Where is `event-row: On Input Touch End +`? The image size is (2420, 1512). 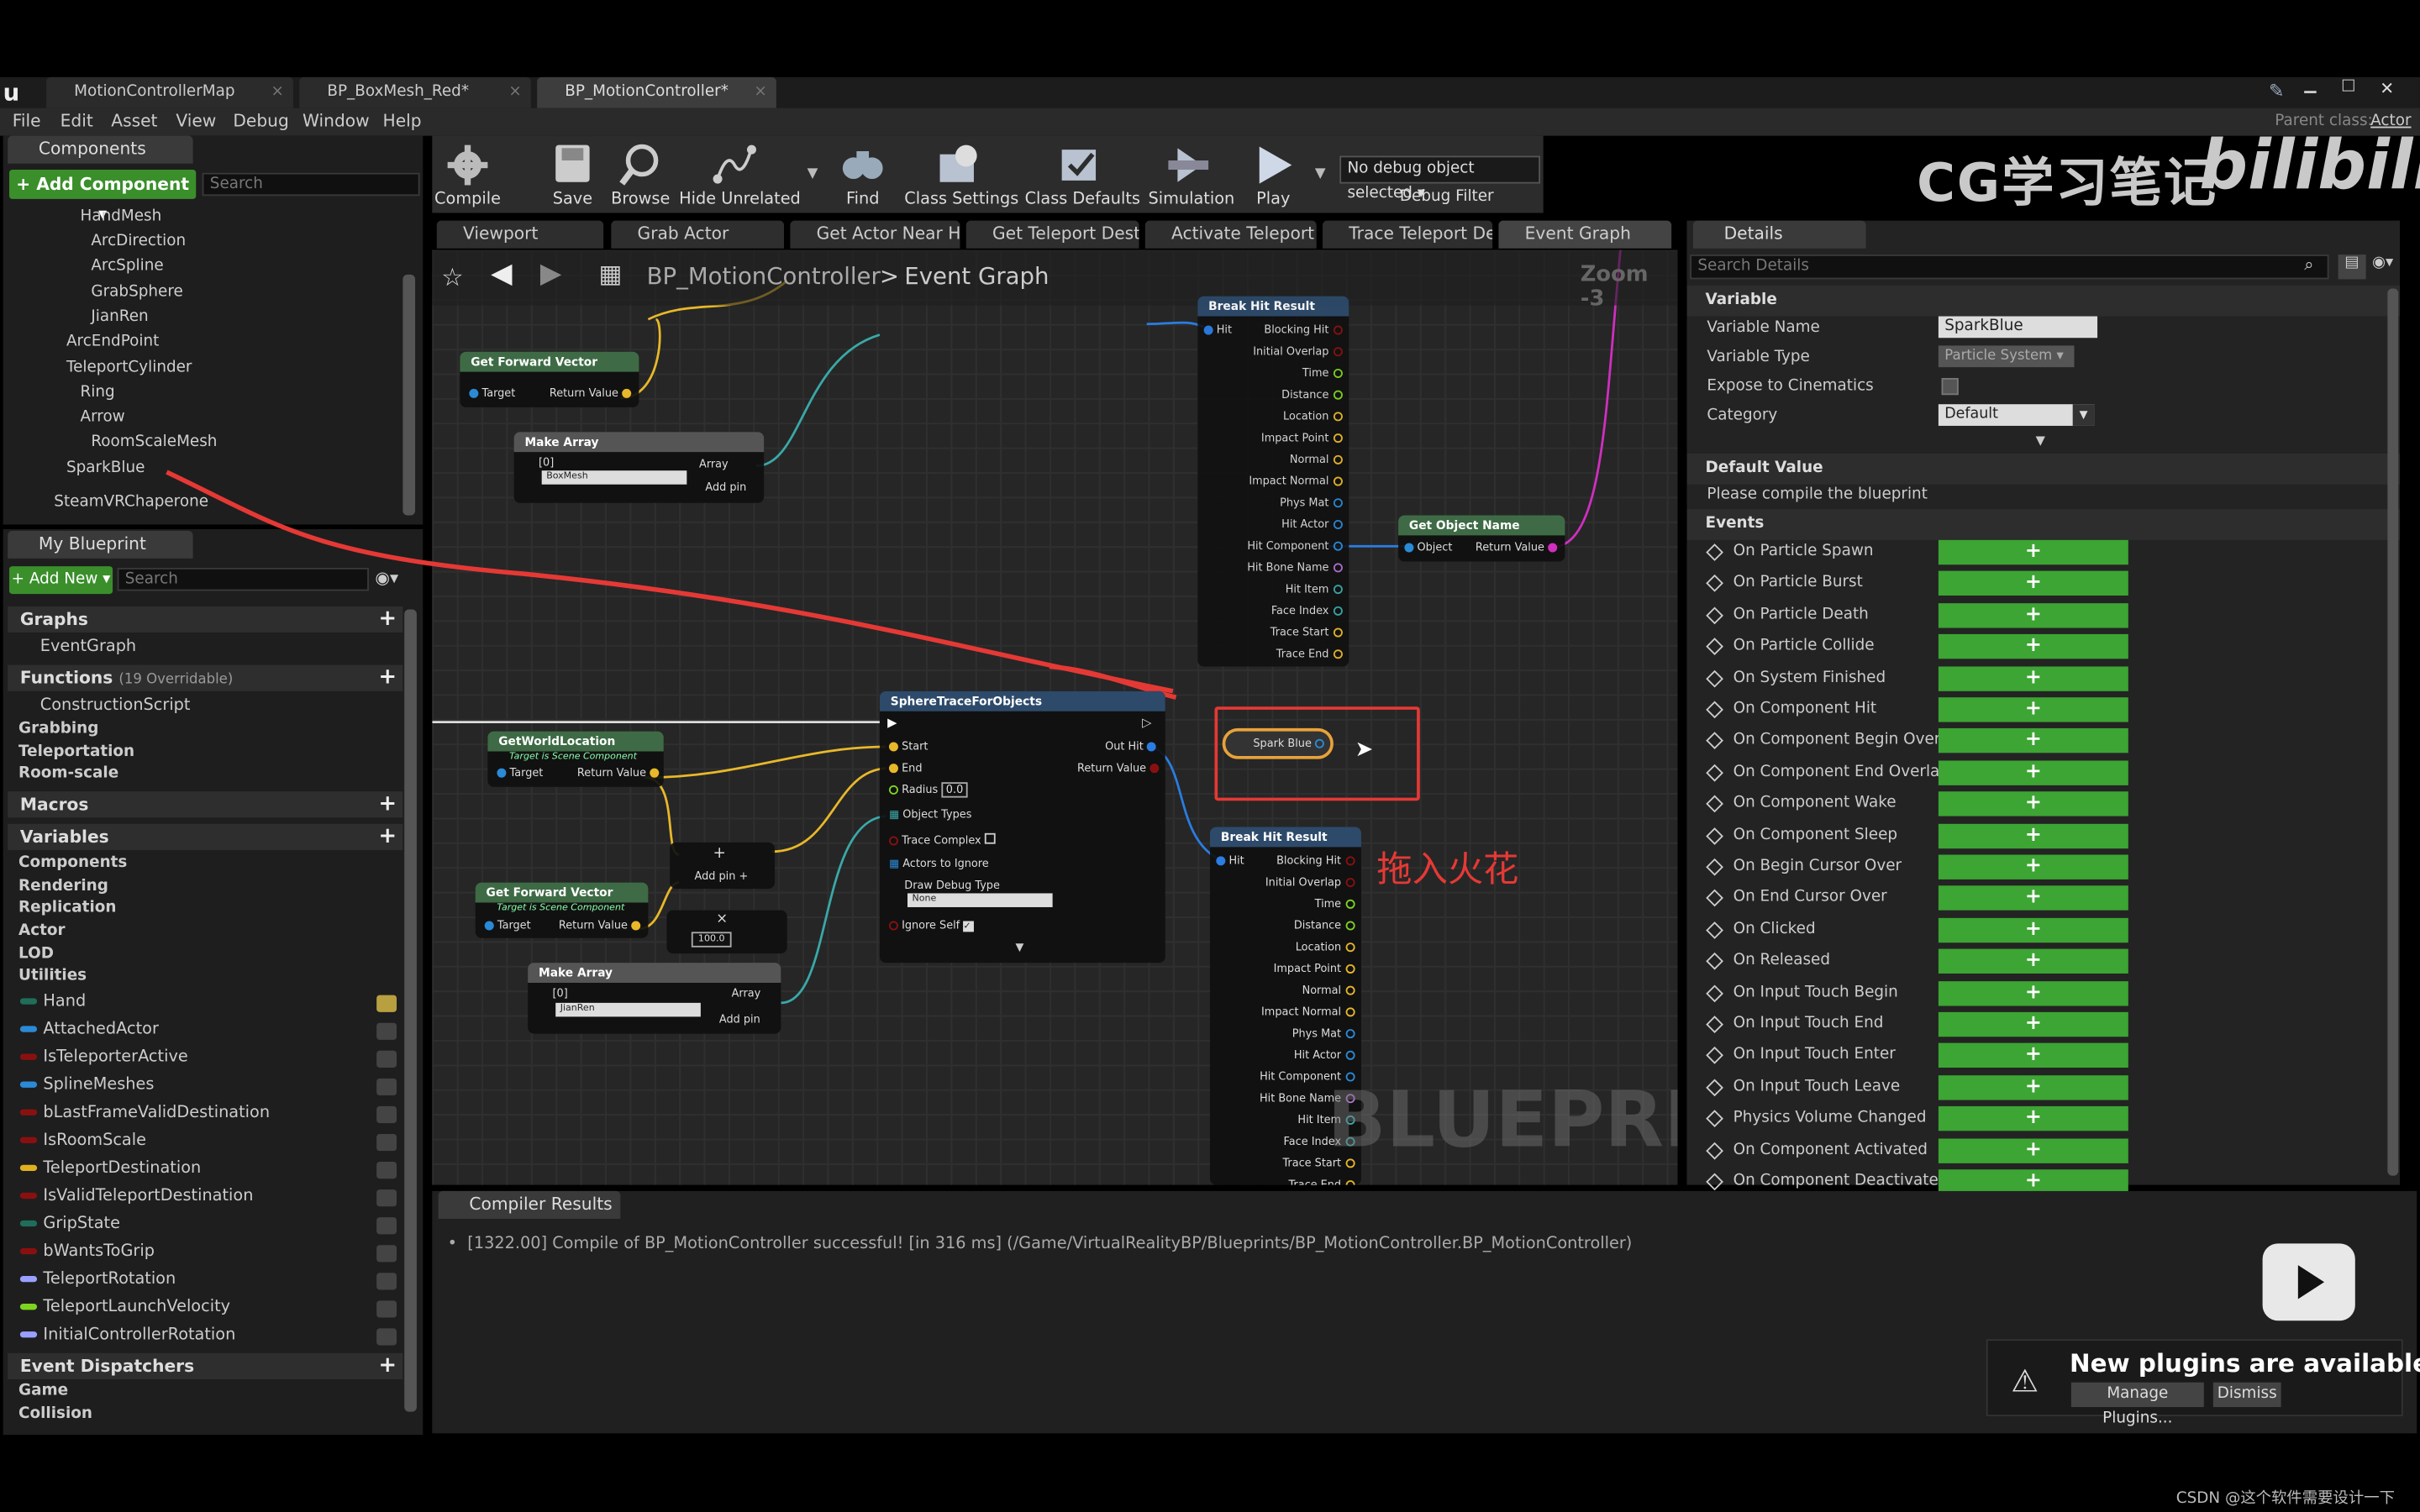
event-row: On Input Touch End + is located at coordinates (2044, 1026).